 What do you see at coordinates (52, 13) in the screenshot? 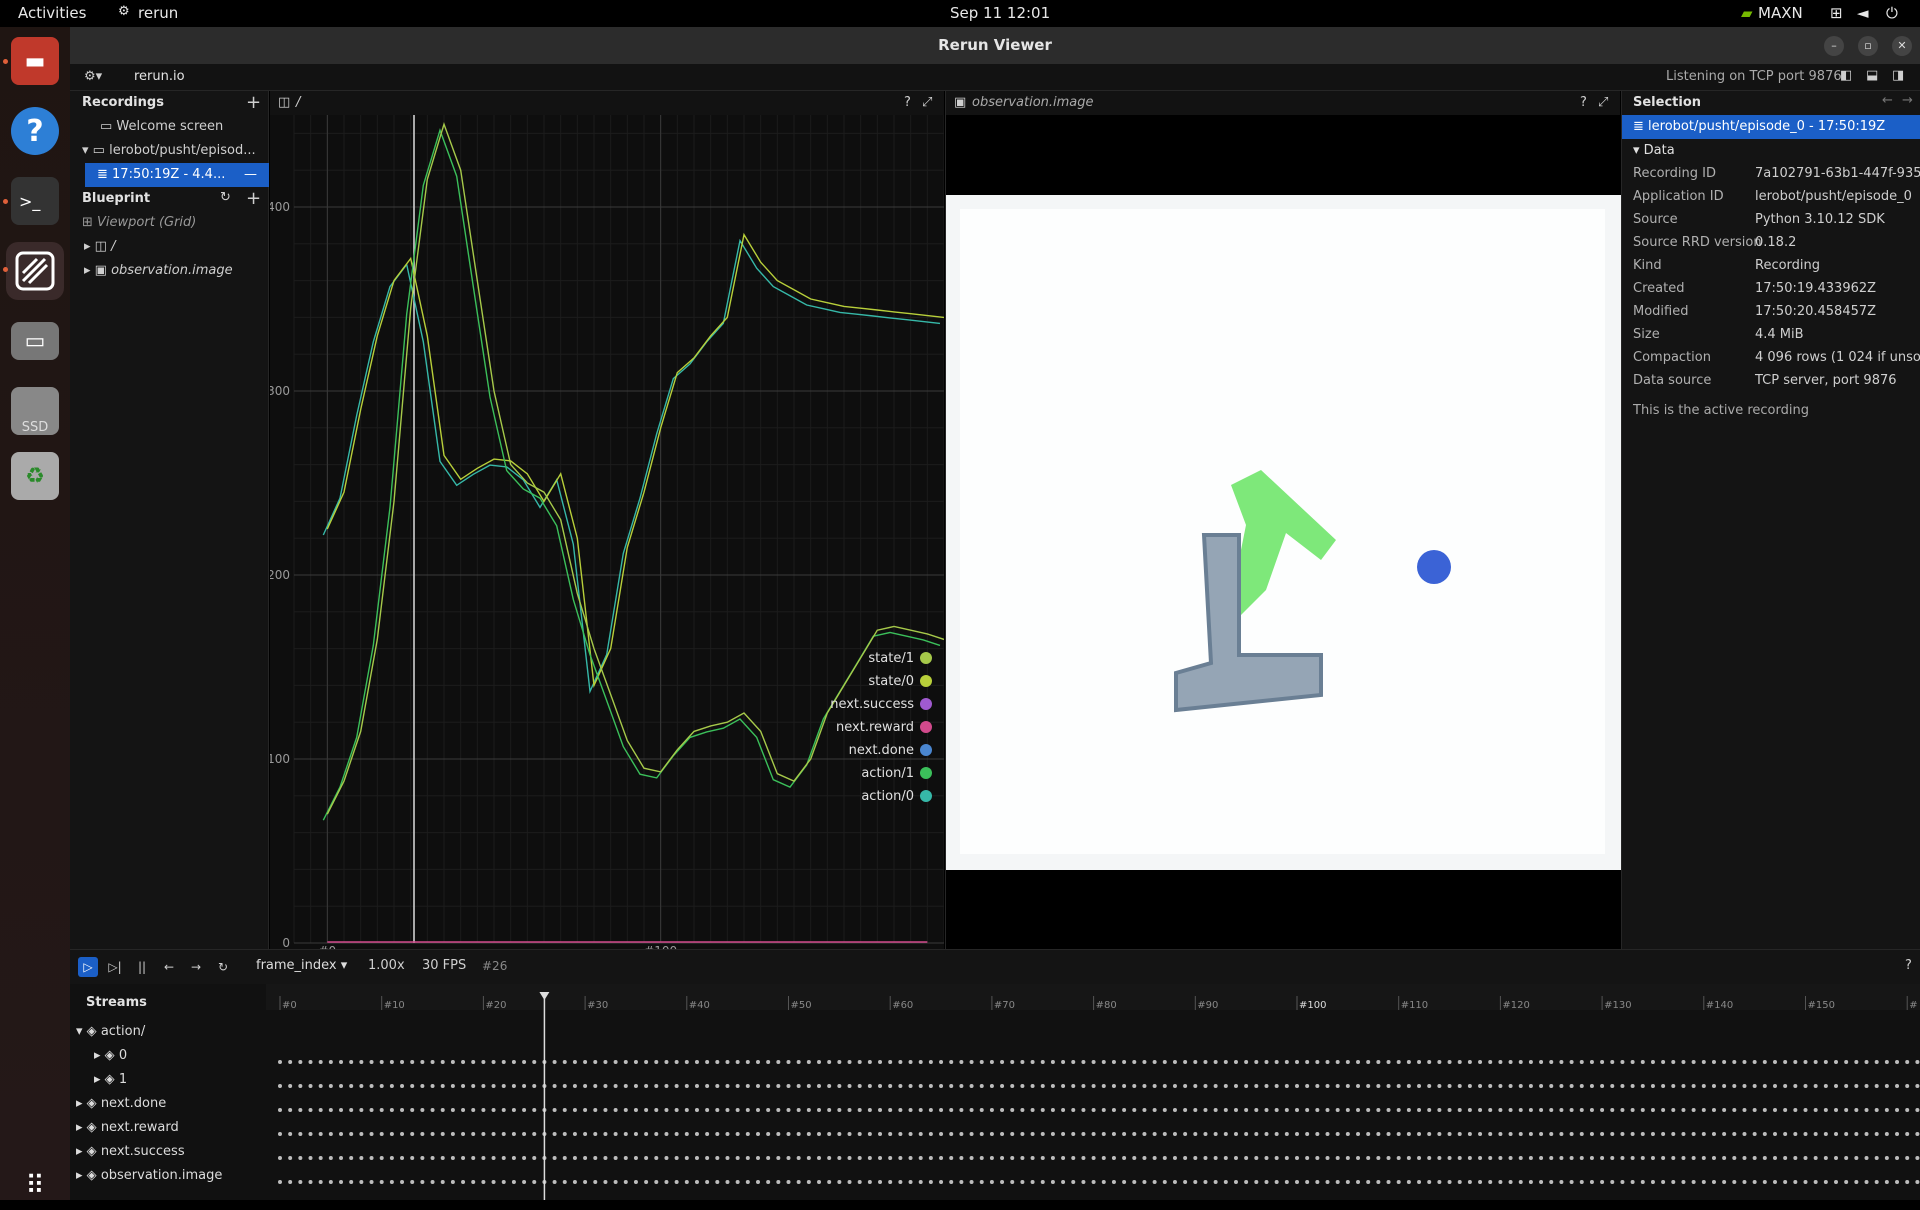
I see `activities-button: Activities` at bounding box center [52, 13].